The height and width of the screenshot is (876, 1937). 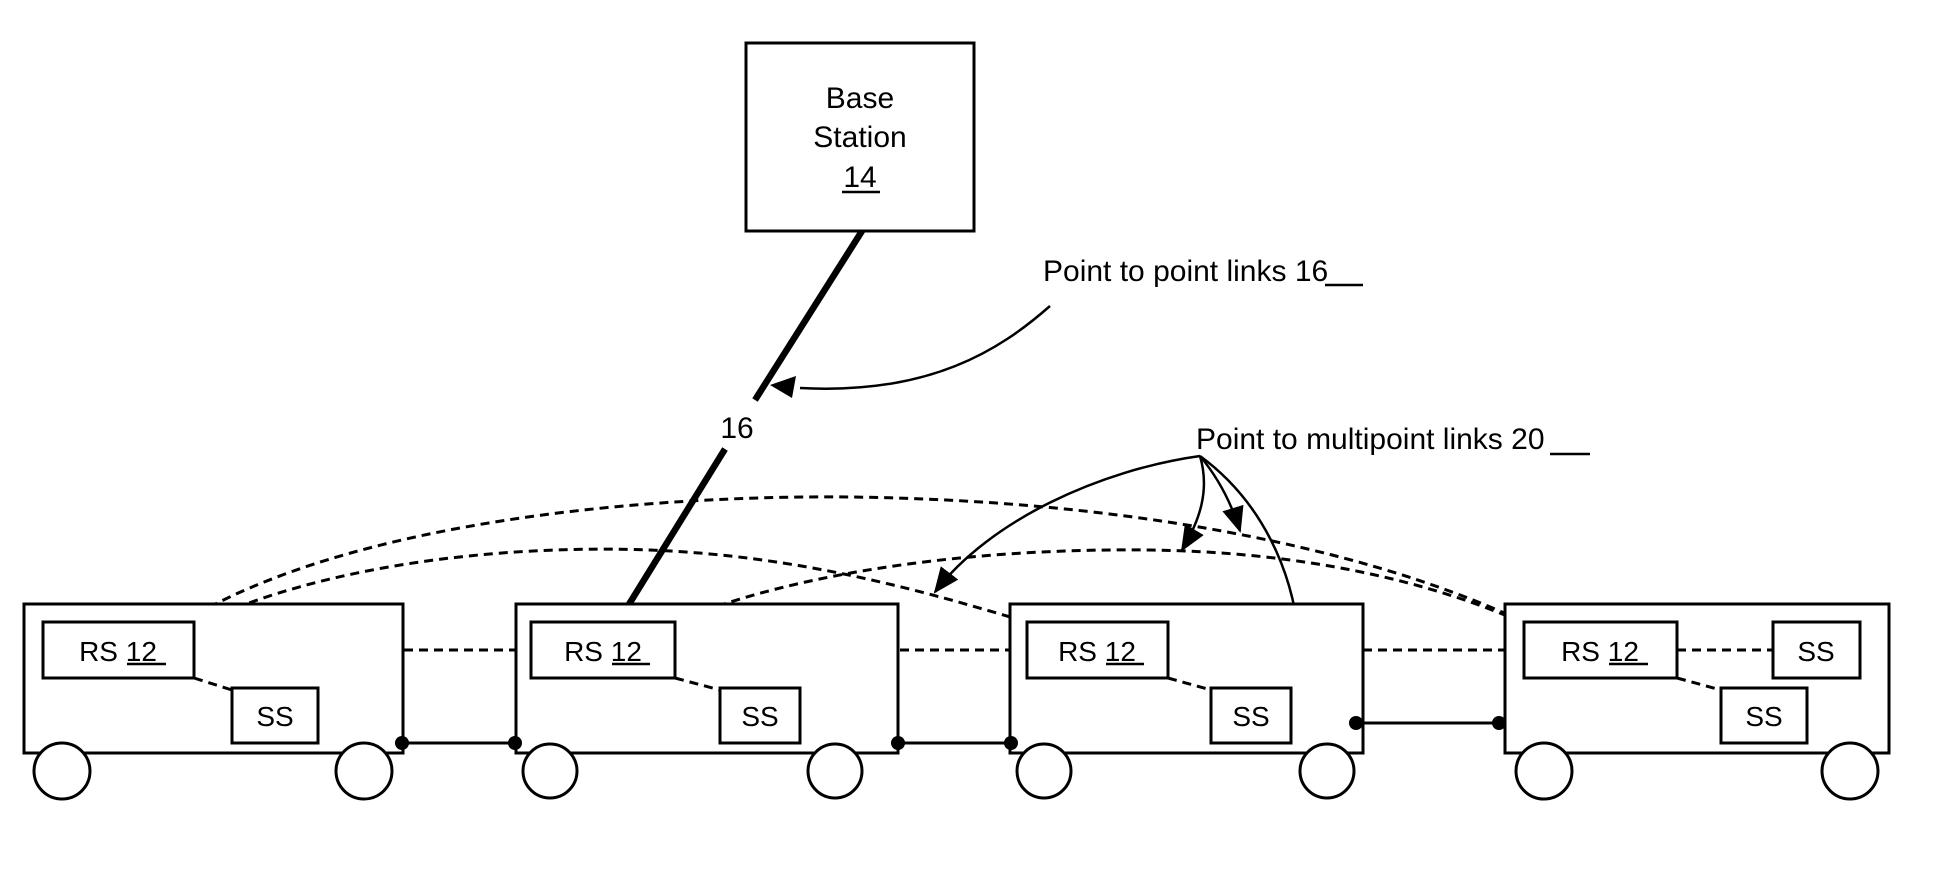 I want to click on rail-car-4: RS 12 SS SS, so click(x=1697, y=701).